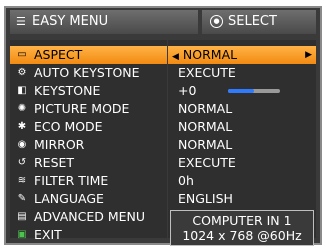  What do you see at coordinates (252, 21) in the screenshot?
I see `select-hint: SELECT` at bounding box center [252, 21].